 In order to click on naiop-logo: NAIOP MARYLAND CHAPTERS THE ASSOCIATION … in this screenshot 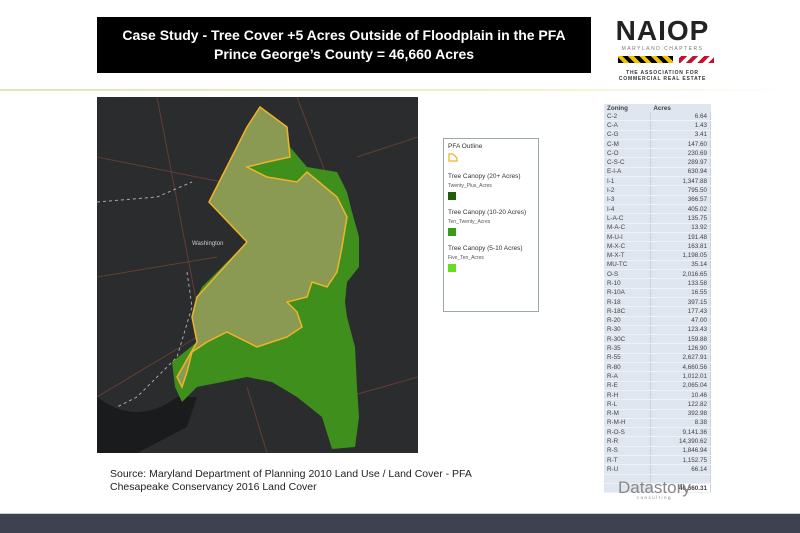, I will do `click(662, 49)`.